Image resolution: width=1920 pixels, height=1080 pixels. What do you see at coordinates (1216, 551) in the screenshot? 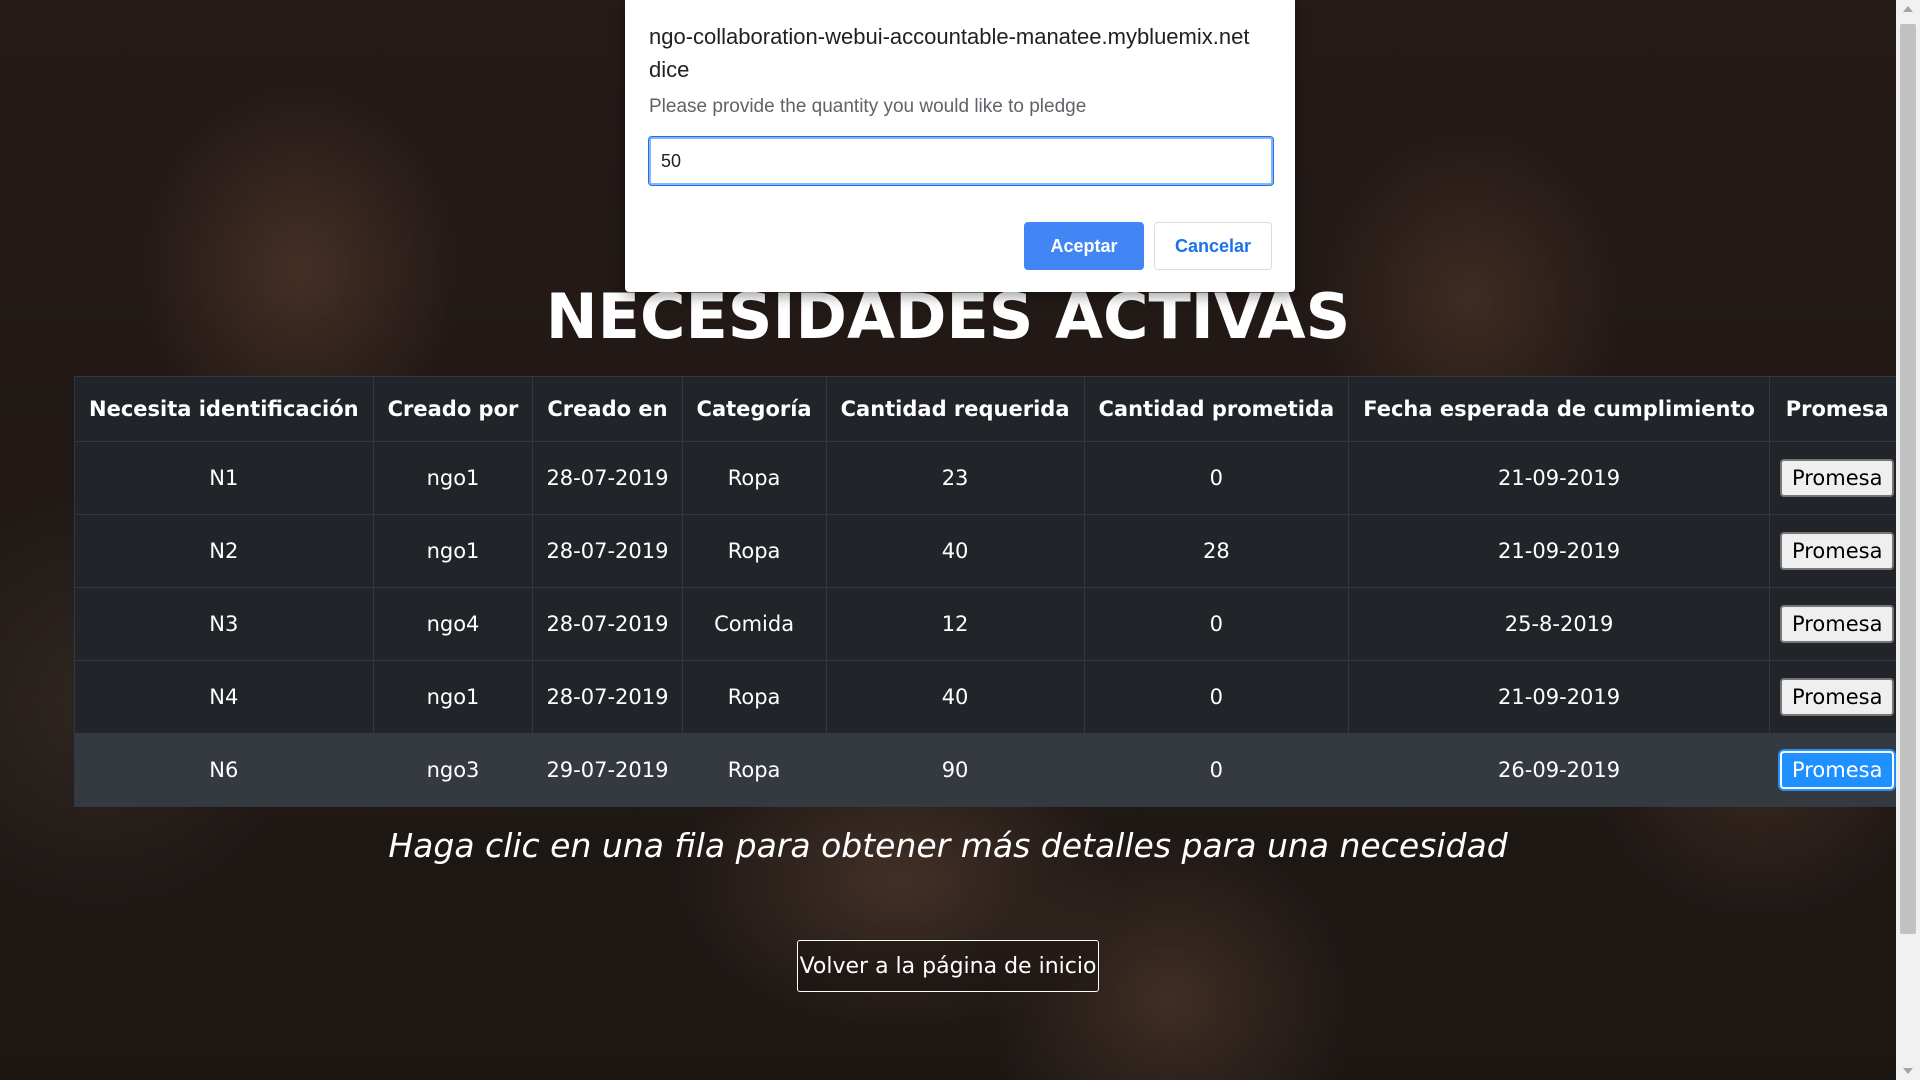
I see `cell-pledged-qty: 28` at bounding box center [1216, 551].